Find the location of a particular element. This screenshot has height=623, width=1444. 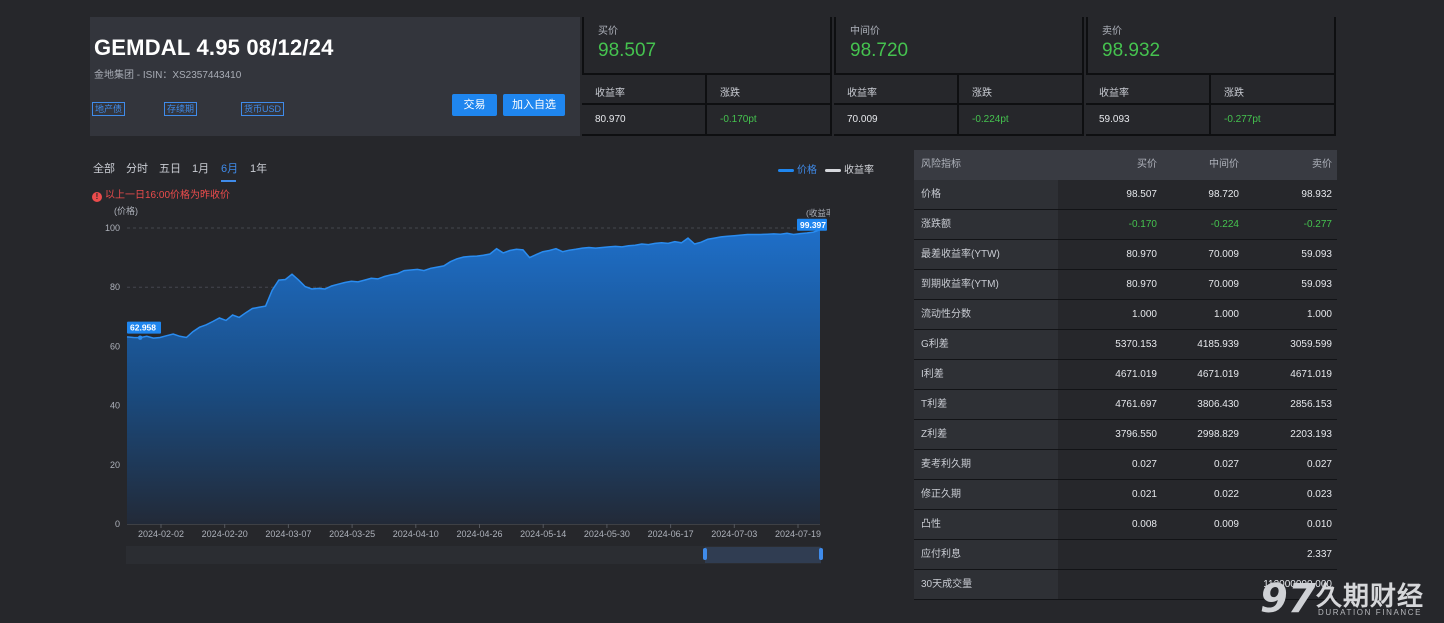

table-row: 涨跌额 -0.170 -0.224 -0.277 is located at coordinates (1125, 225).